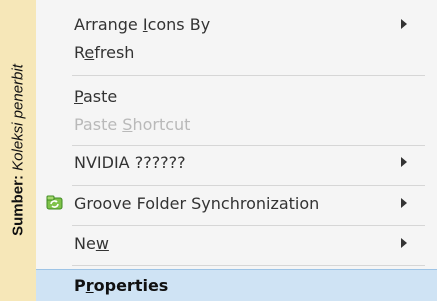 The height and width of the screenshot is (301, 437). I want to click on groove-sync-icon, so click(55, 203).